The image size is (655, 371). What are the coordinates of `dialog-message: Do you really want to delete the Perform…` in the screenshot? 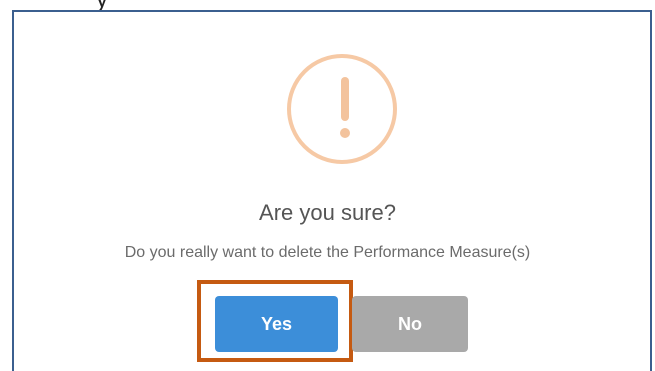 It's located at (327, 252).